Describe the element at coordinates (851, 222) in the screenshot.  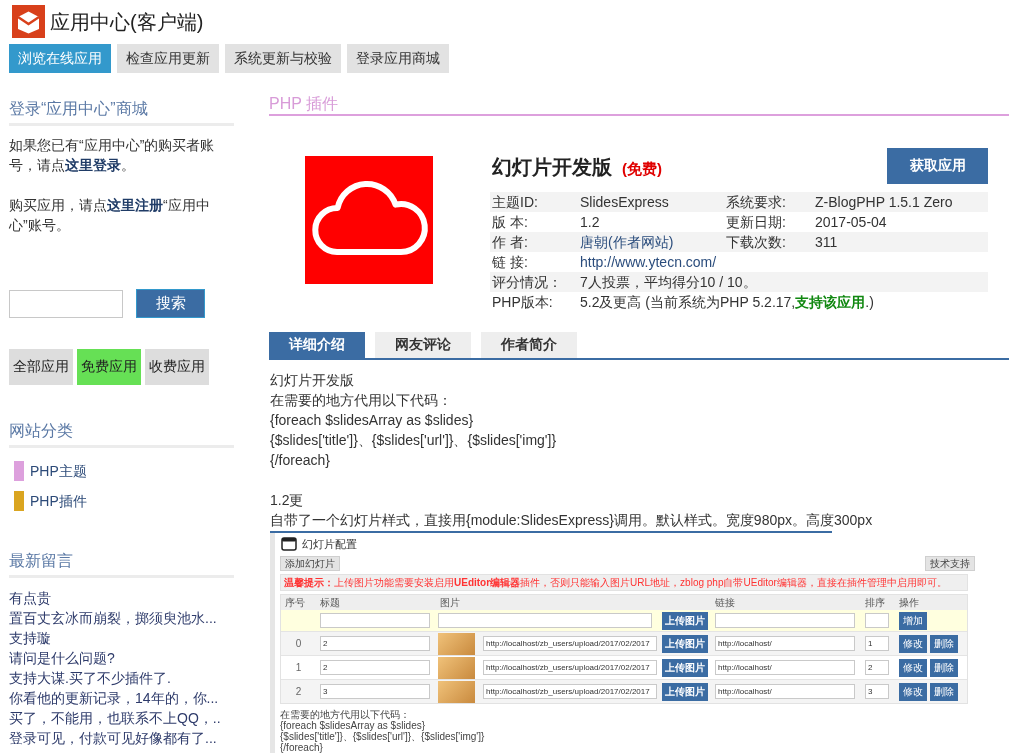
I see `detail-value: 2017-05-04` at that location.